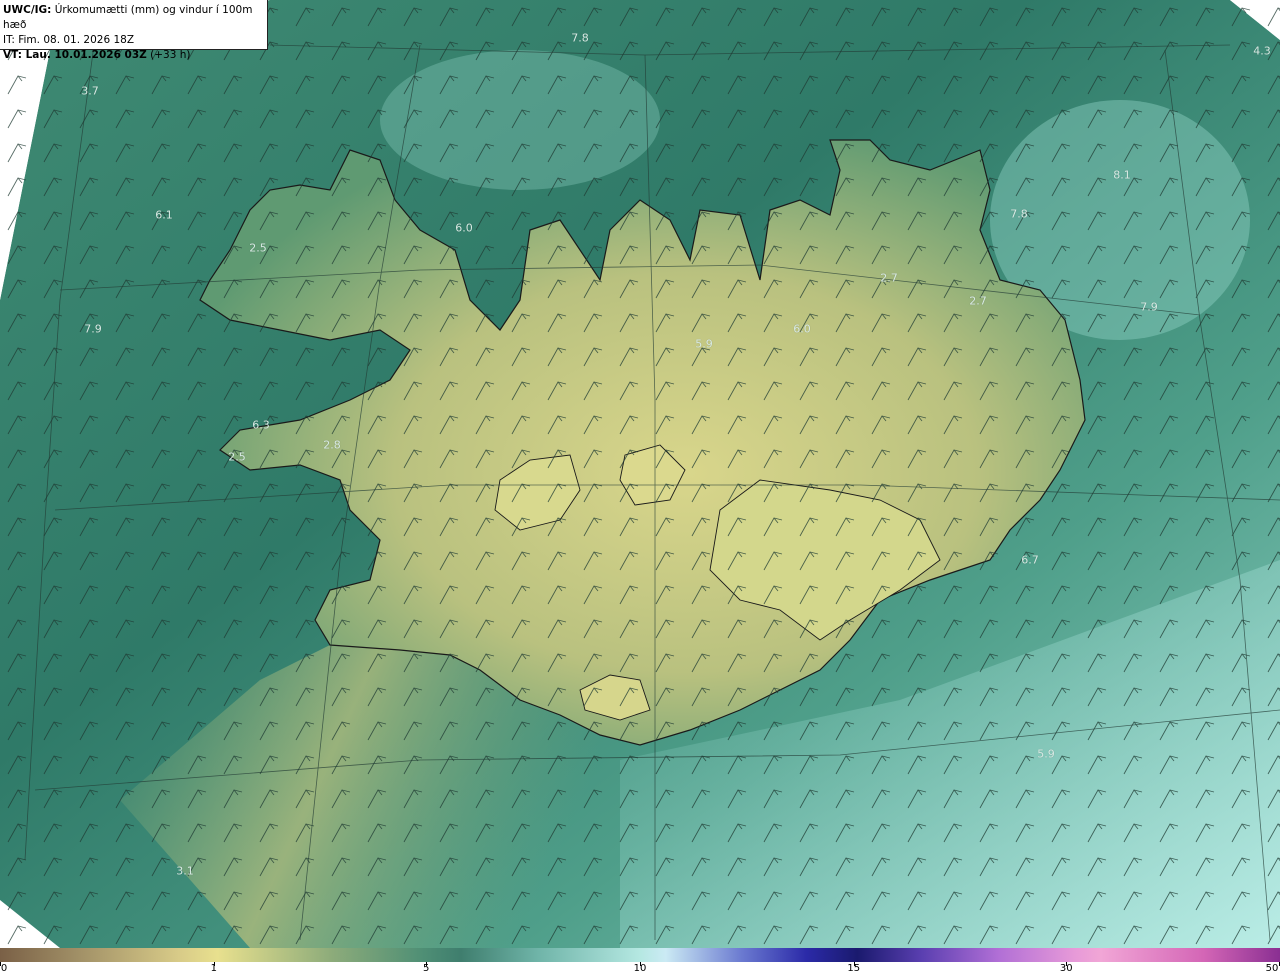  What do you see at coordinates (27, 10) in the screenshot?
I see `model-name: UWC/IG:` at bounding box center [27, 10].